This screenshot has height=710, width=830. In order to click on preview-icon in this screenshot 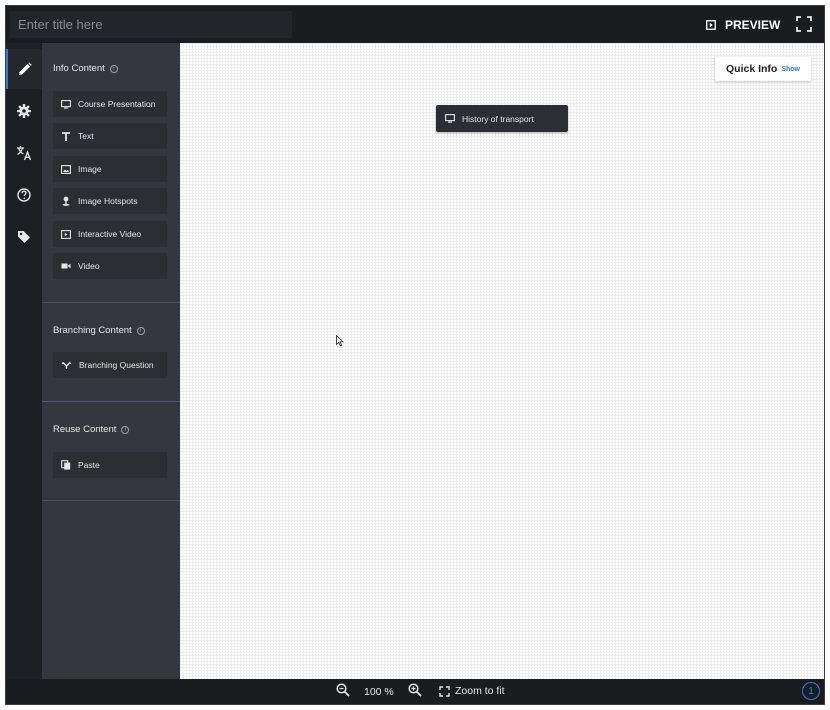, I will do `click(711, 25)`.